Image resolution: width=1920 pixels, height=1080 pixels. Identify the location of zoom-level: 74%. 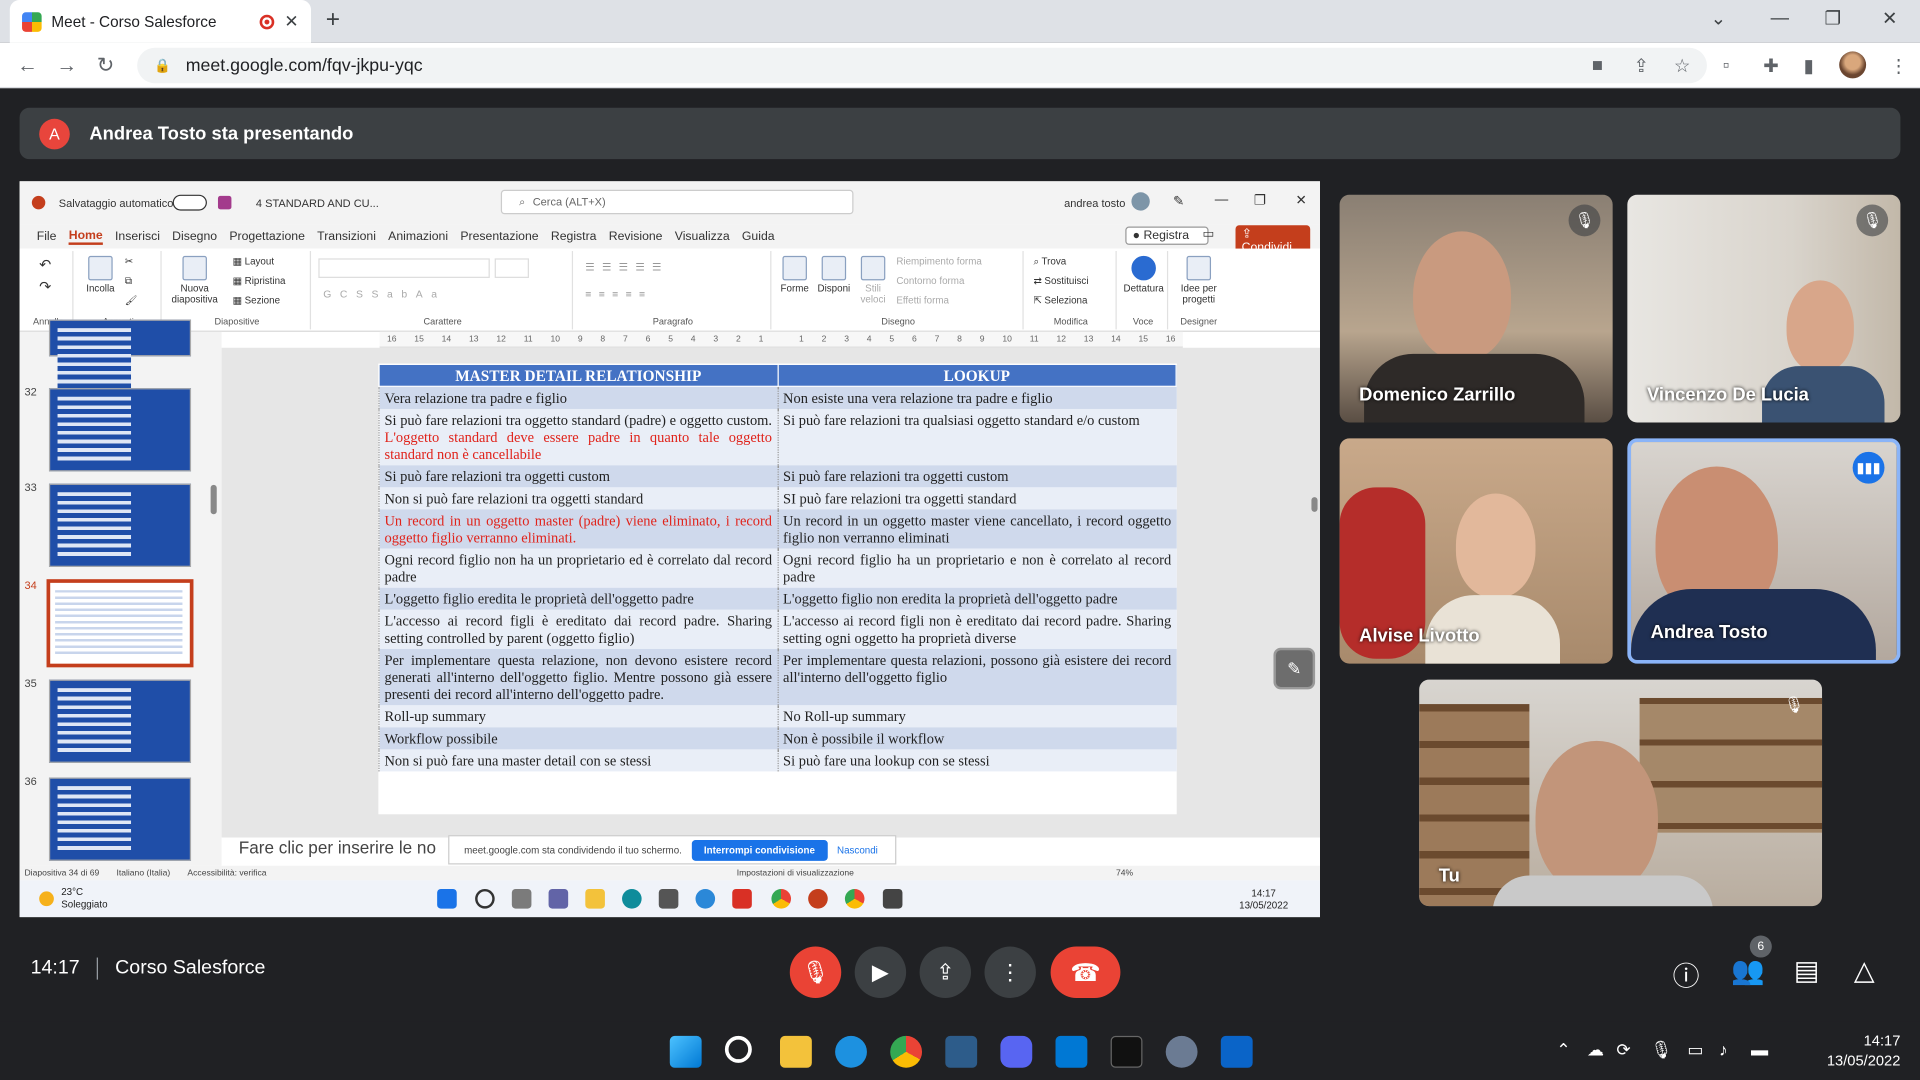
(1124, 873).